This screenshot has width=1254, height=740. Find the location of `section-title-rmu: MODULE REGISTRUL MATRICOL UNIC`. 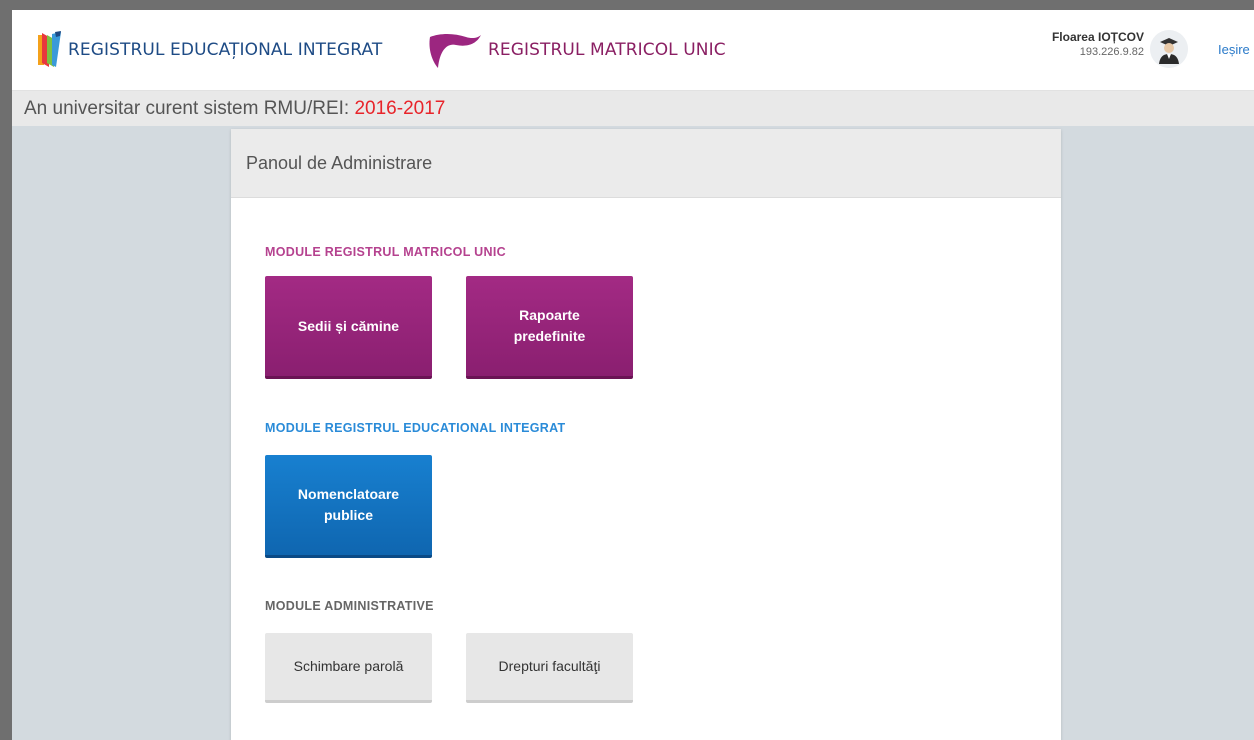

section-title-rmu: MODULE REGISTRUL MATRICOL UNIC is located at coordinates (385, 252).